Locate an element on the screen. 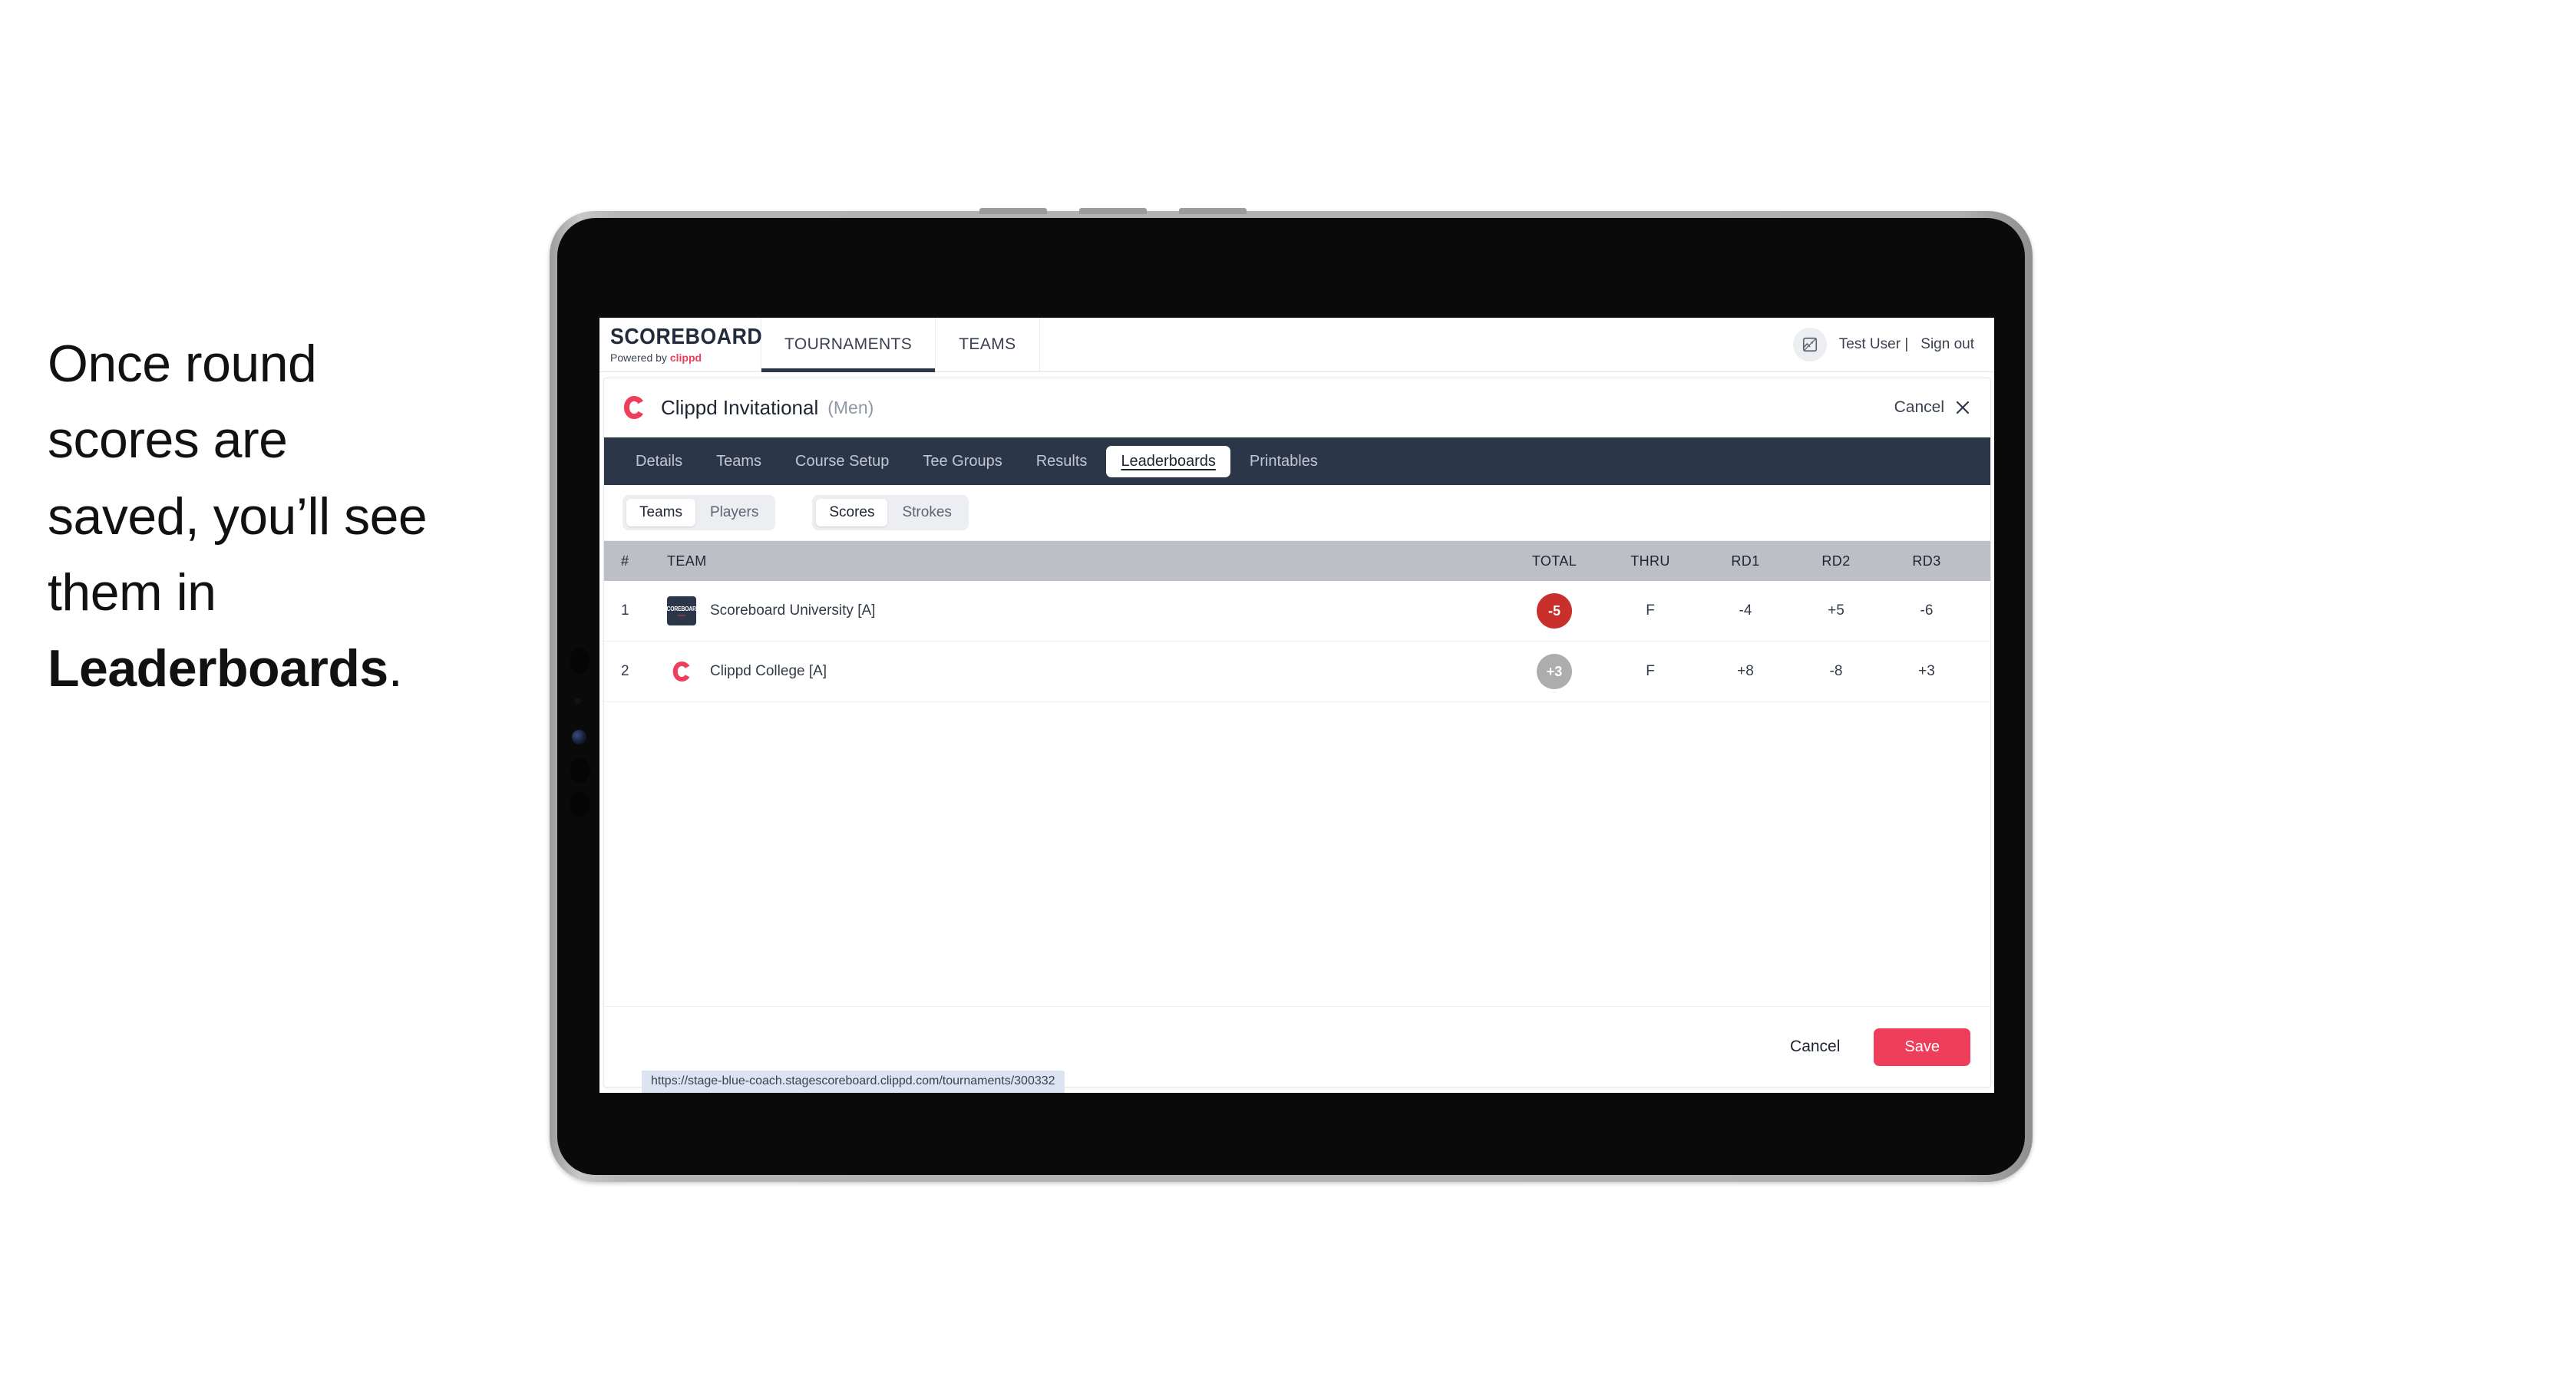 The image size is (2576, 1386). section-tab-course-setup-label: Course Setup is located at coordinates (842, 461).